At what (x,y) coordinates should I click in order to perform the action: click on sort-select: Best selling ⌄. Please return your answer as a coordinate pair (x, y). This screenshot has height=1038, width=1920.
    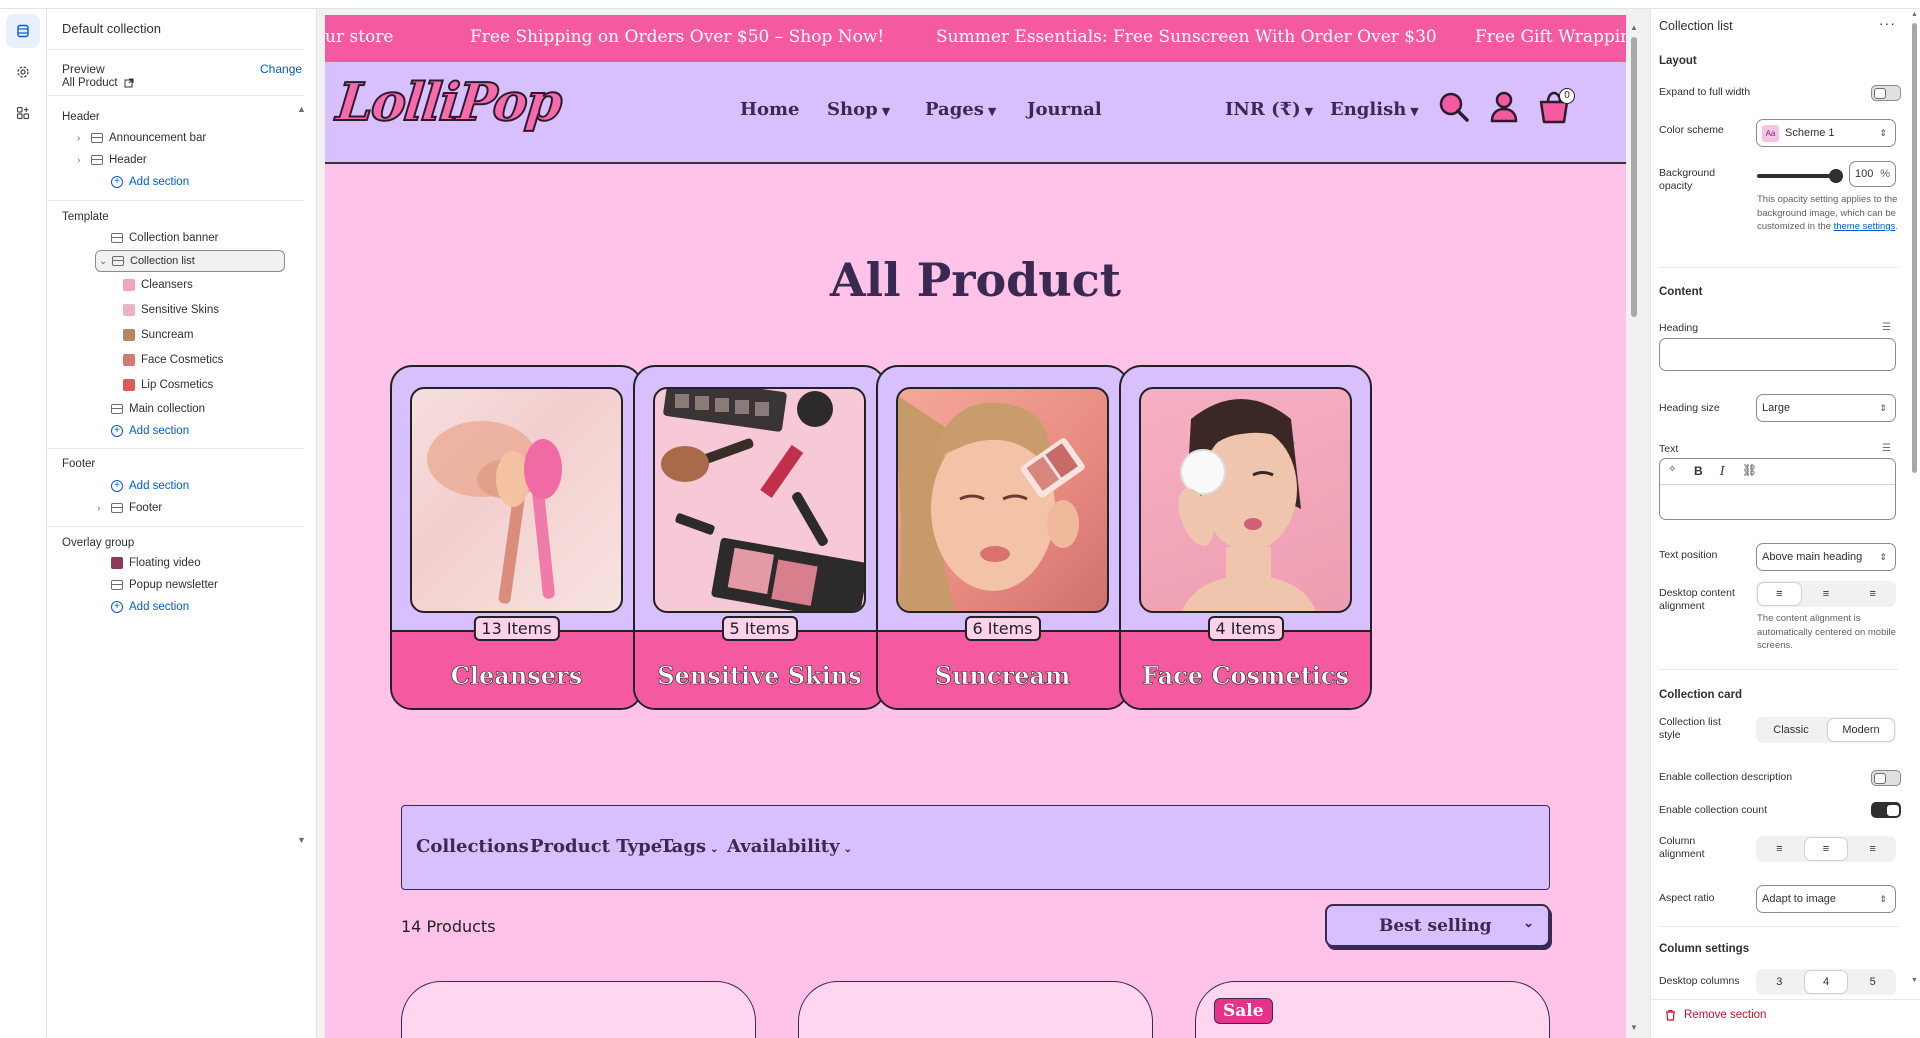
    Looking at the image, I should click on (1437, 925).